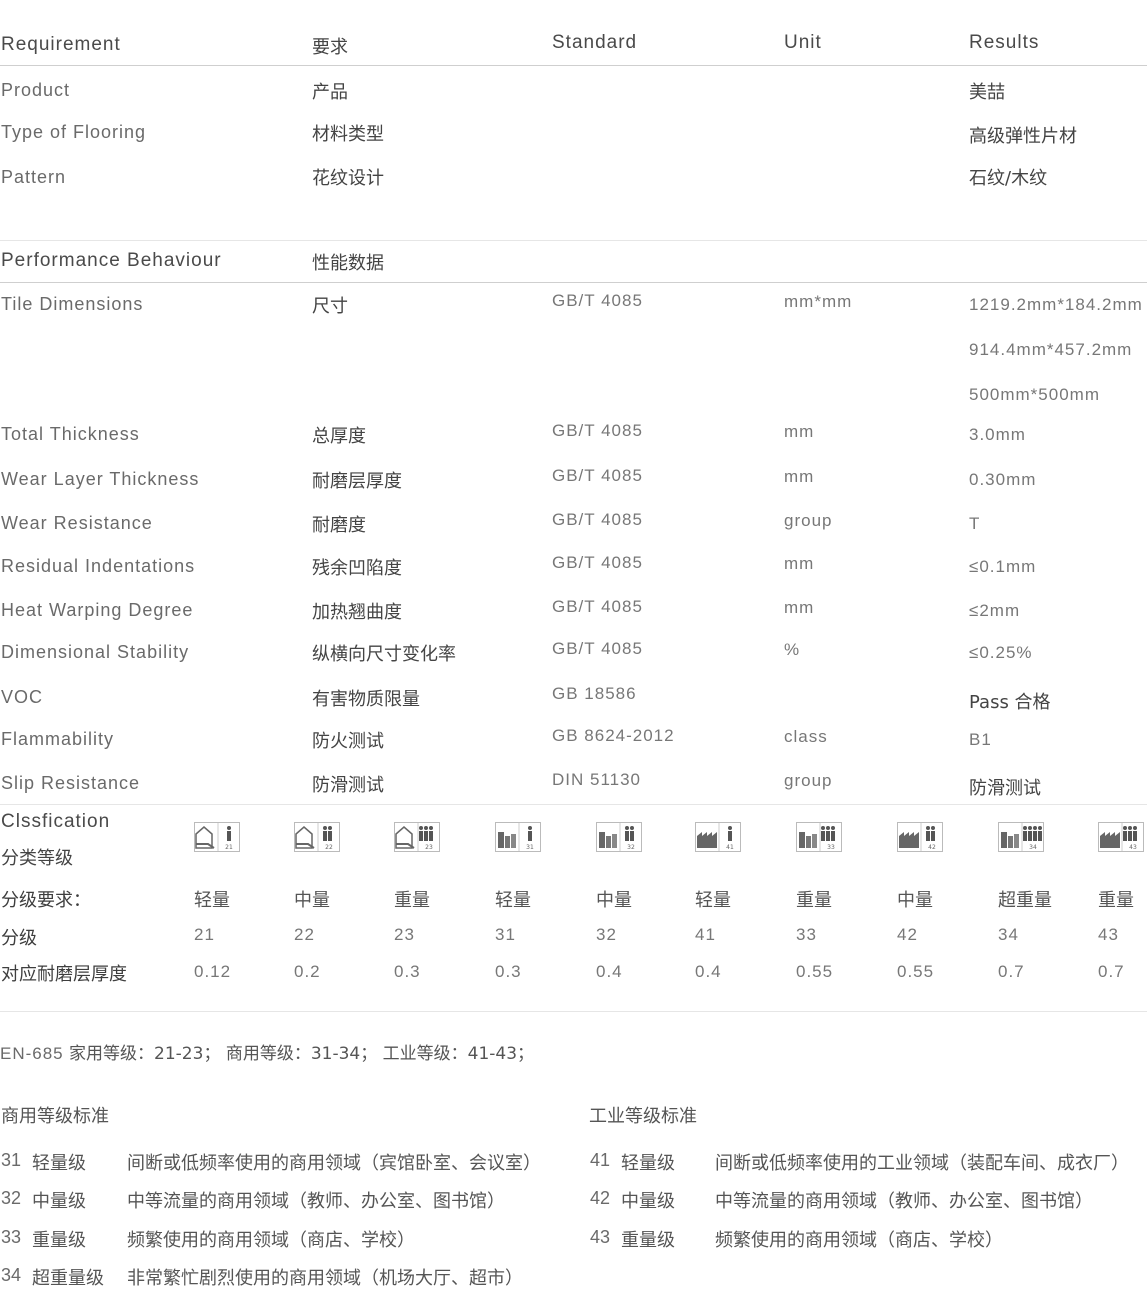 This screenshot has width=1147, height=1303. I want to click on industrial-item-num: 41, so click(600, 1160).